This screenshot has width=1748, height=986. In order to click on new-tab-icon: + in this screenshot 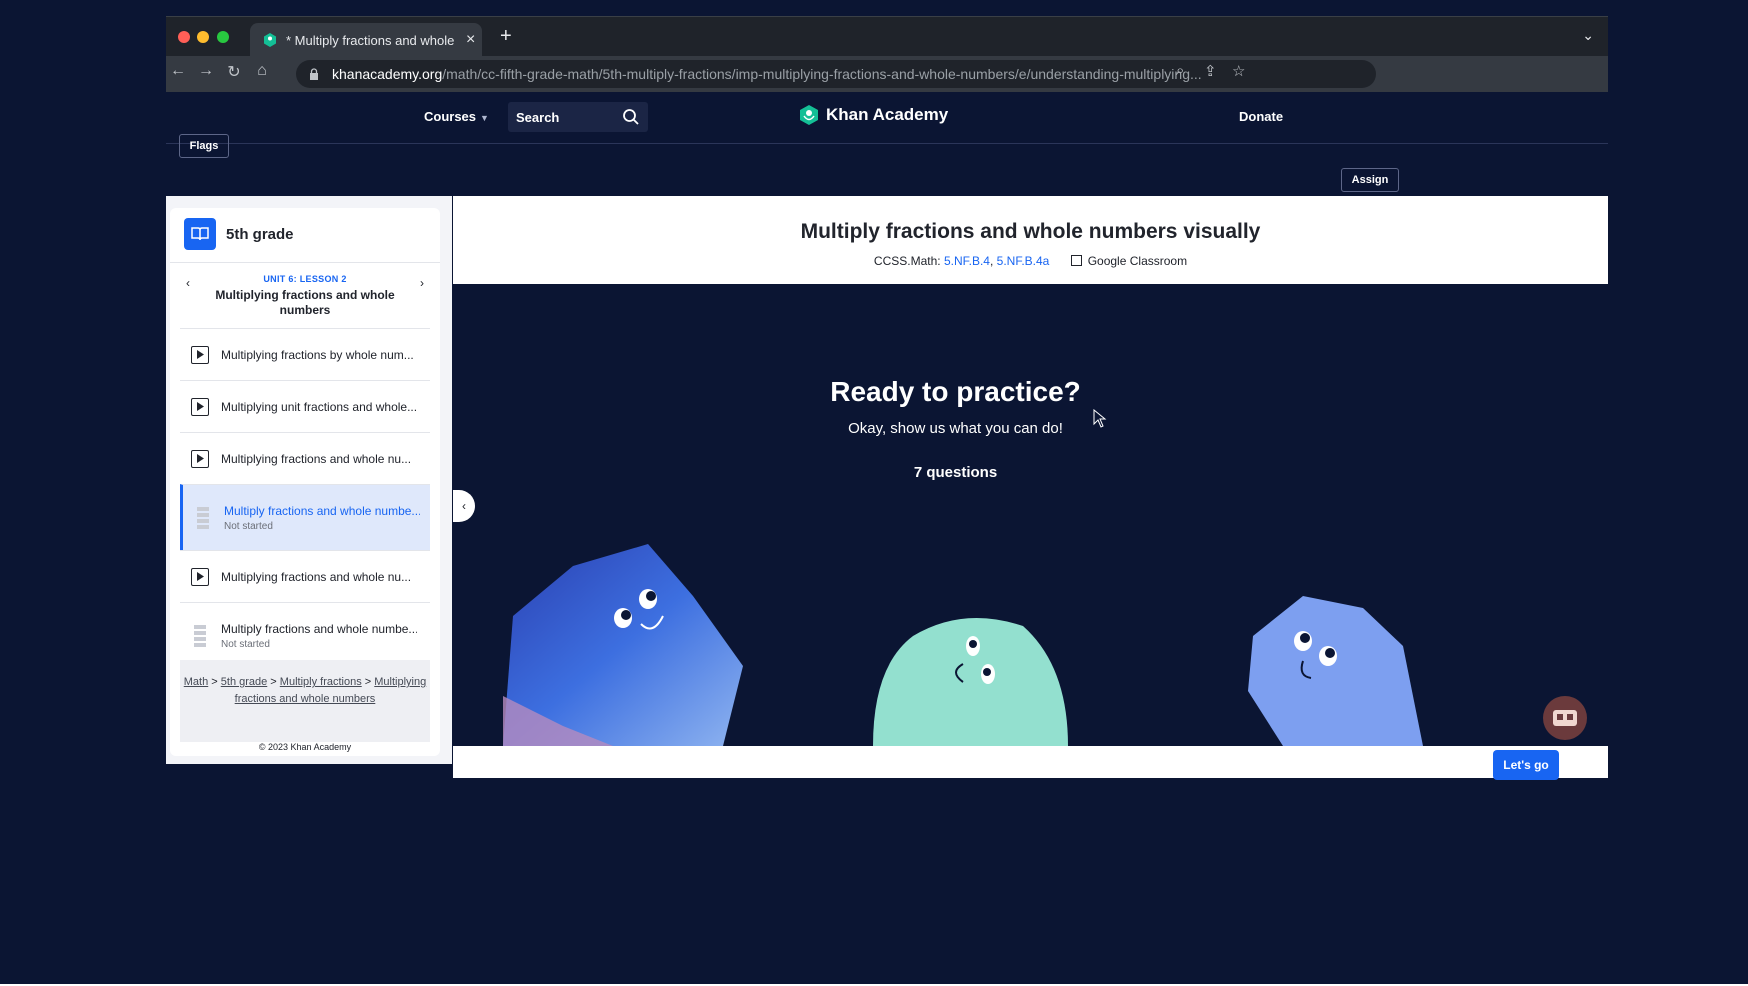, I will do `click(506, 36)`.